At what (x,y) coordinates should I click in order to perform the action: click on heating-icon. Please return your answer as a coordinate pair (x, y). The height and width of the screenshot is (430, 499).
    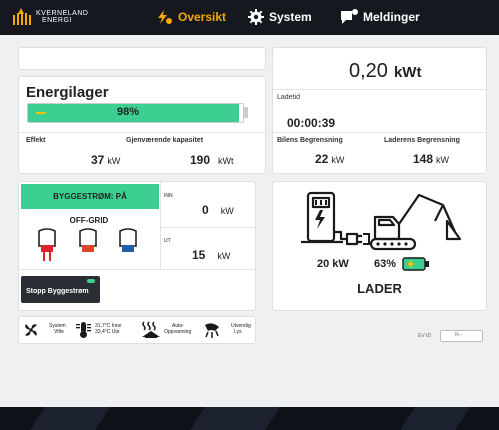
    Looking at the image, I should click on (151, 329).